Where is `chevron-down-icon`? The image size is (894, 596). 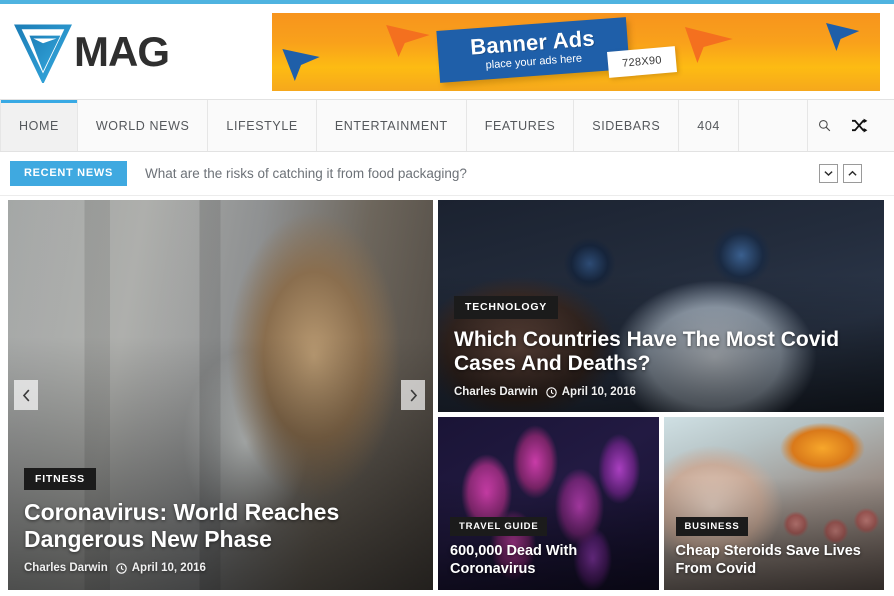 chevron-down-icon is located at coordinates (828, 174).